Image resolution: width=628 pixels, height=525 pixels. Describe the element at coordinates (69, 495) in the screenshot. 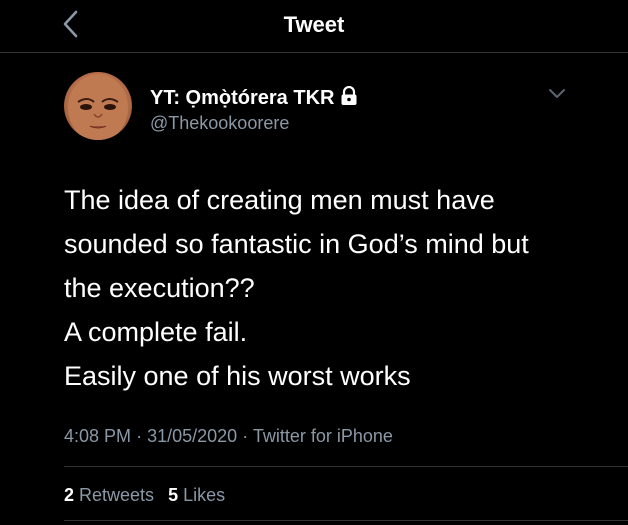

I see `retweets-count: 2` at that location.